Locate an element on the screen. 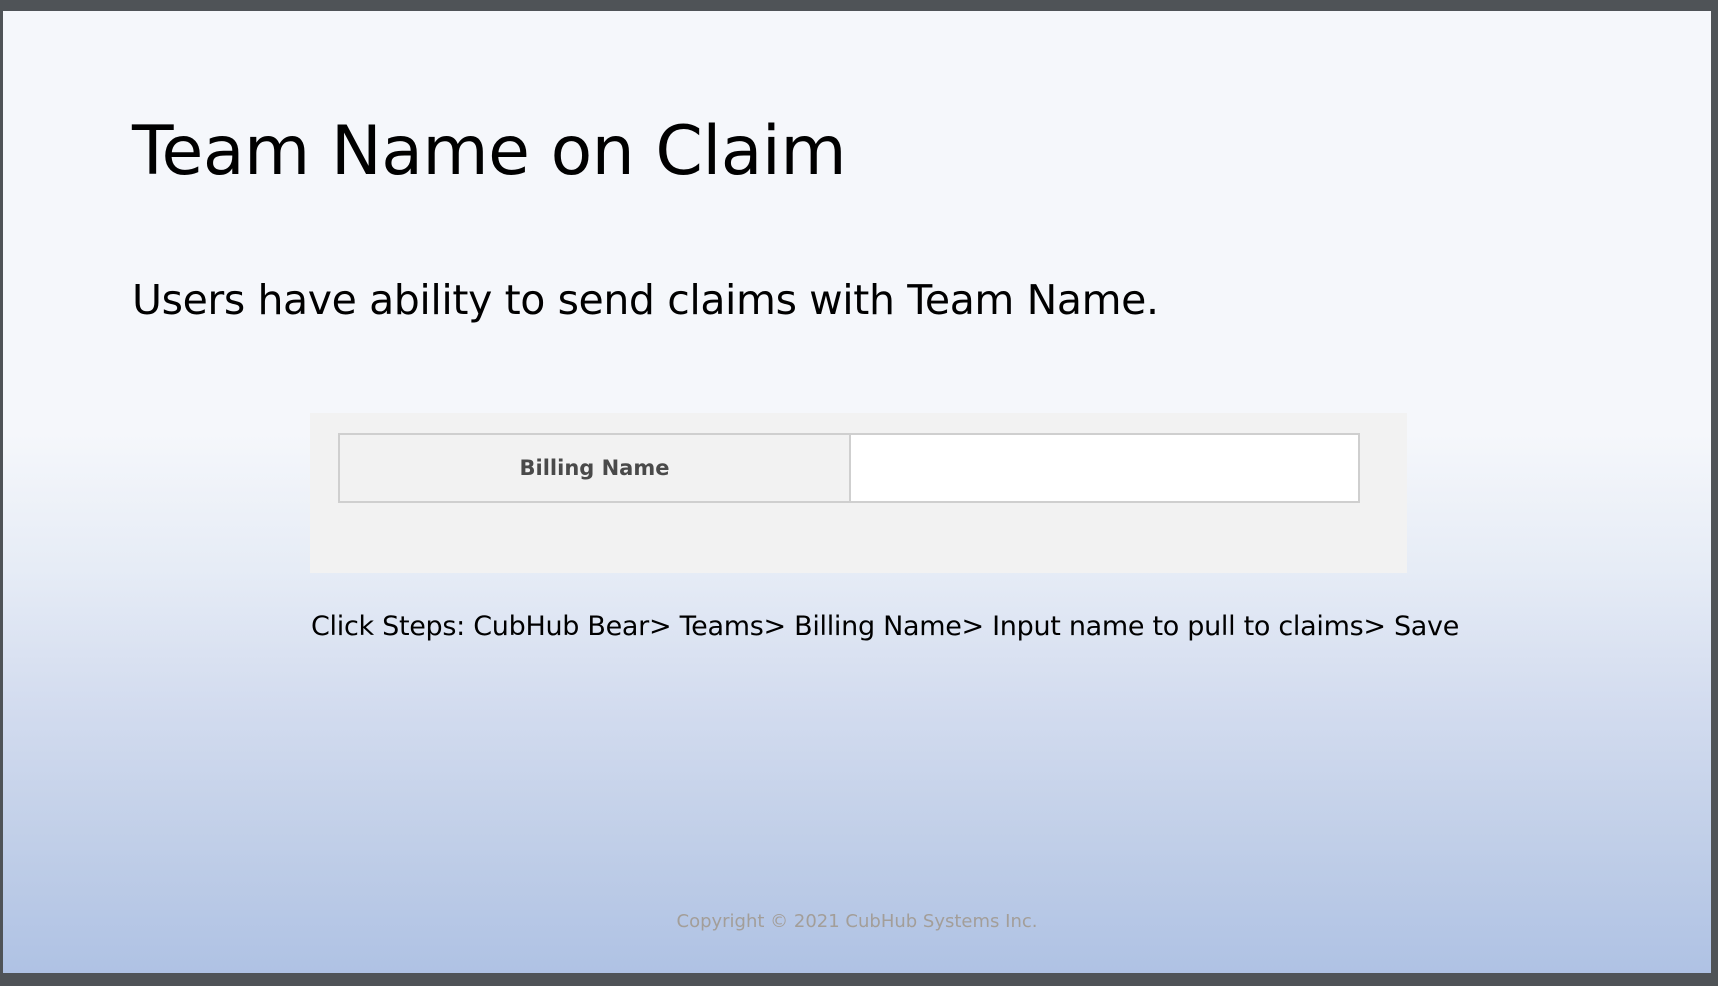 This screenshot has height=986, width=1718. billing-name-row: Billing Name is located at coordinates (849, 468).